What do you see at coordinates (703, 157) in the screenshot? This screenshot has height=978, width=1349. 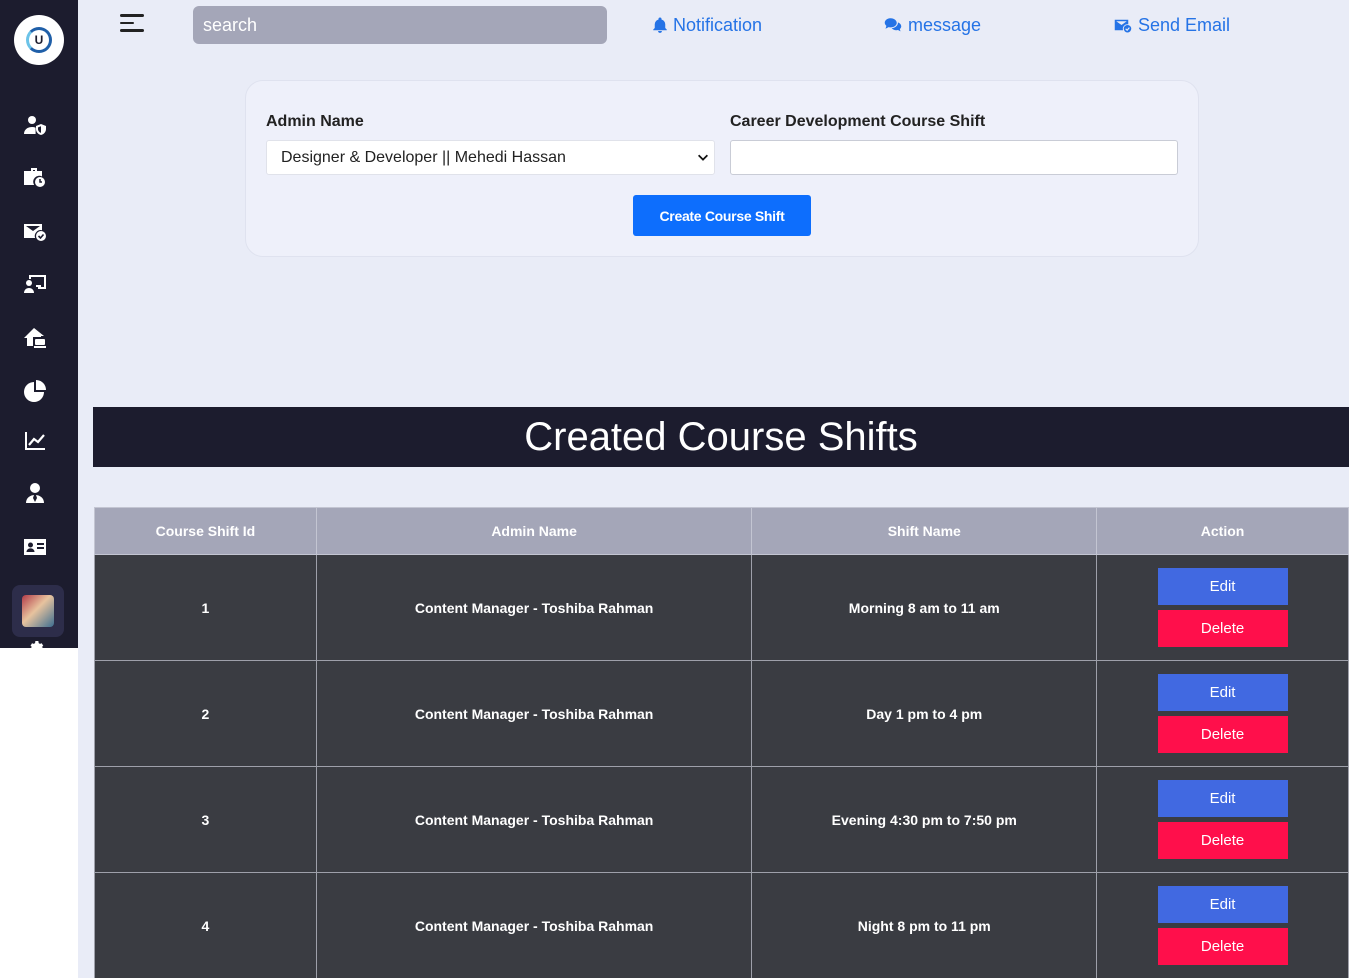 I see `chevron-down-icon` at bounding box center [703, 157].